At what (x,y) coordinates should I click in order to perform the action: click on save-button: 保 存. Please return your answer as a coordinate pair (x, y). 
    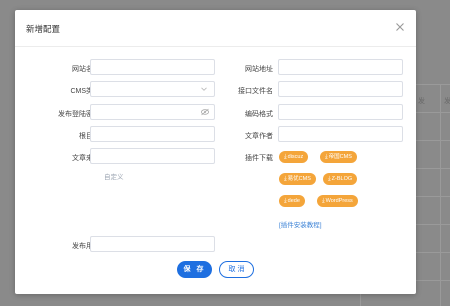
    Looking at the image, I should click on (194, 269).